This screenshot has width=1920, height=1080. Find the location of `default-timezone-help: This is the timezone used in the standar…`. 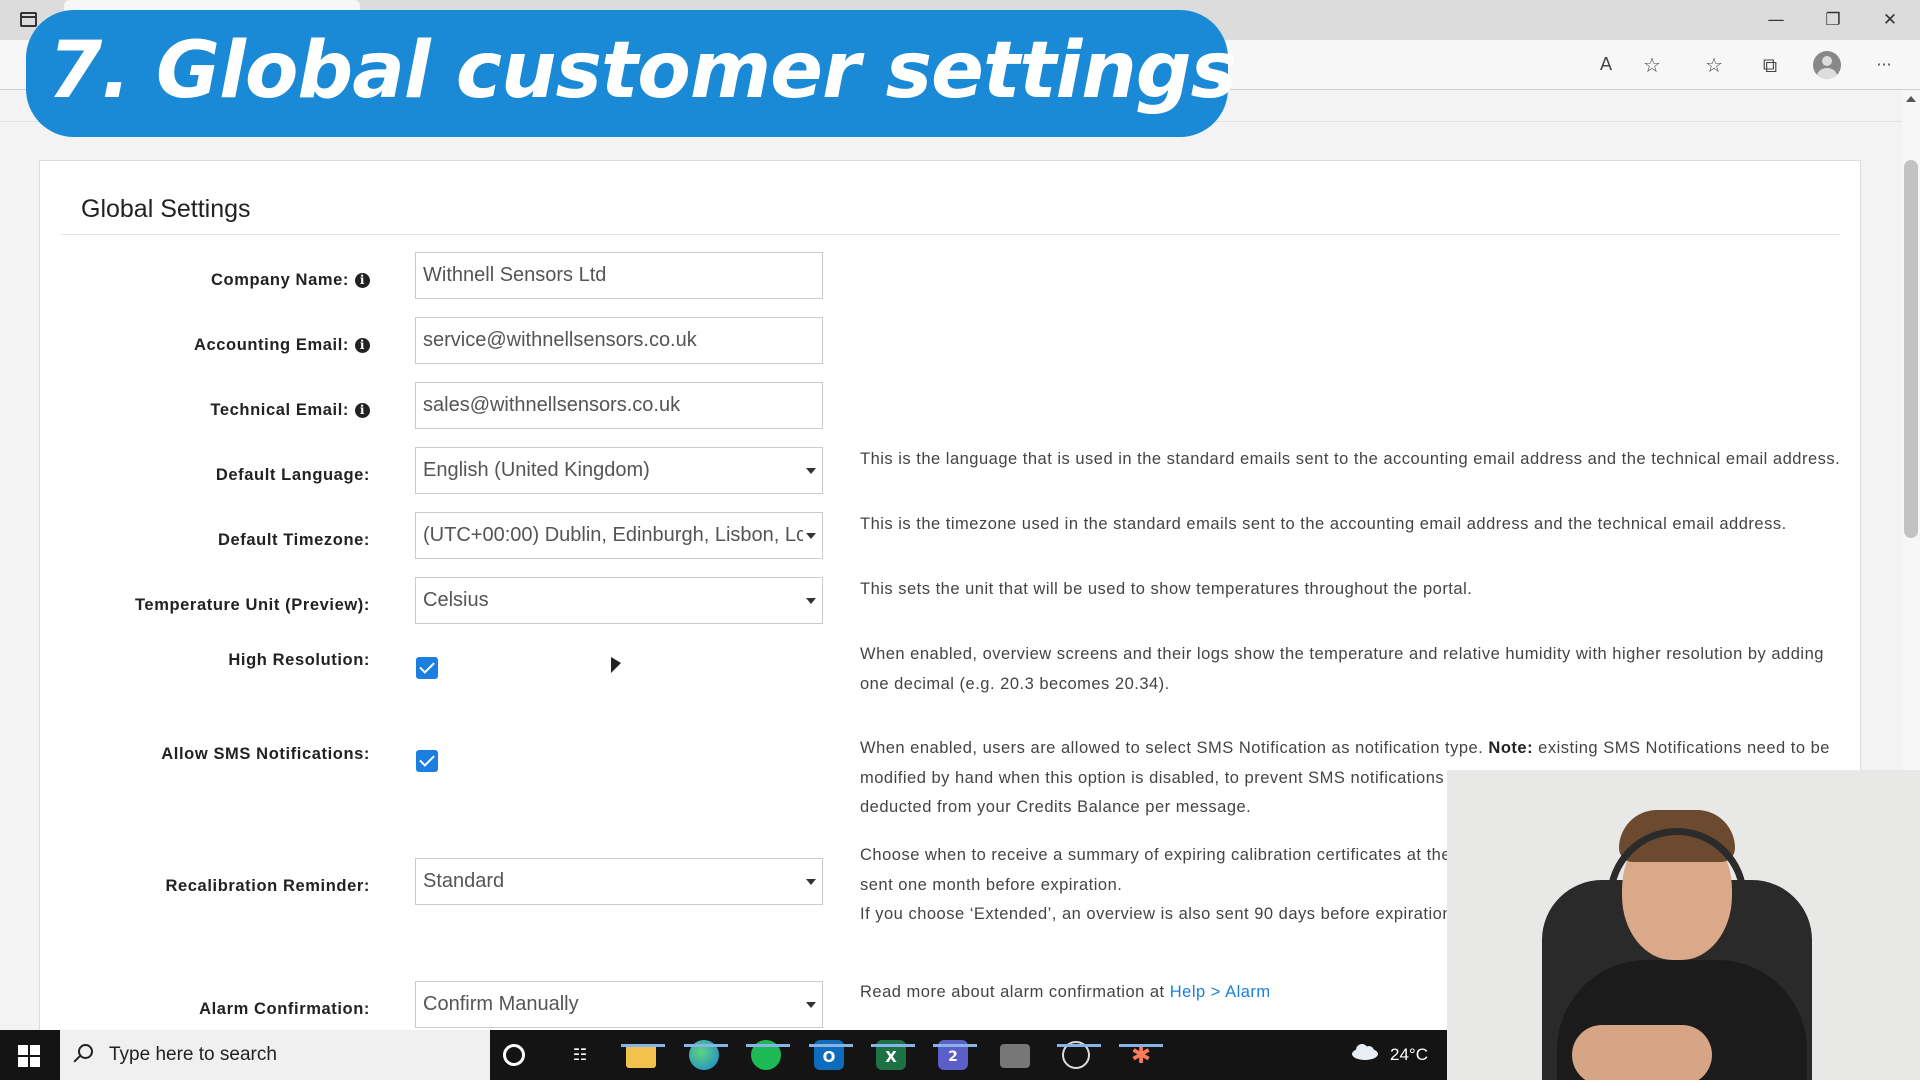

default-timezone-help: This is the timezone used in the standar… is located at coordinates (1323, 524).